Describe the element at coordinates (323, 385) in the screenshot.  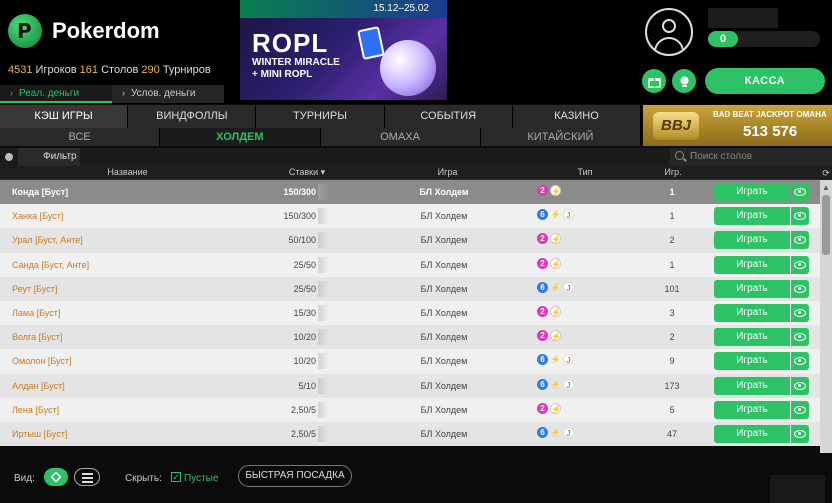
I see `stakes-redacted` at that location.